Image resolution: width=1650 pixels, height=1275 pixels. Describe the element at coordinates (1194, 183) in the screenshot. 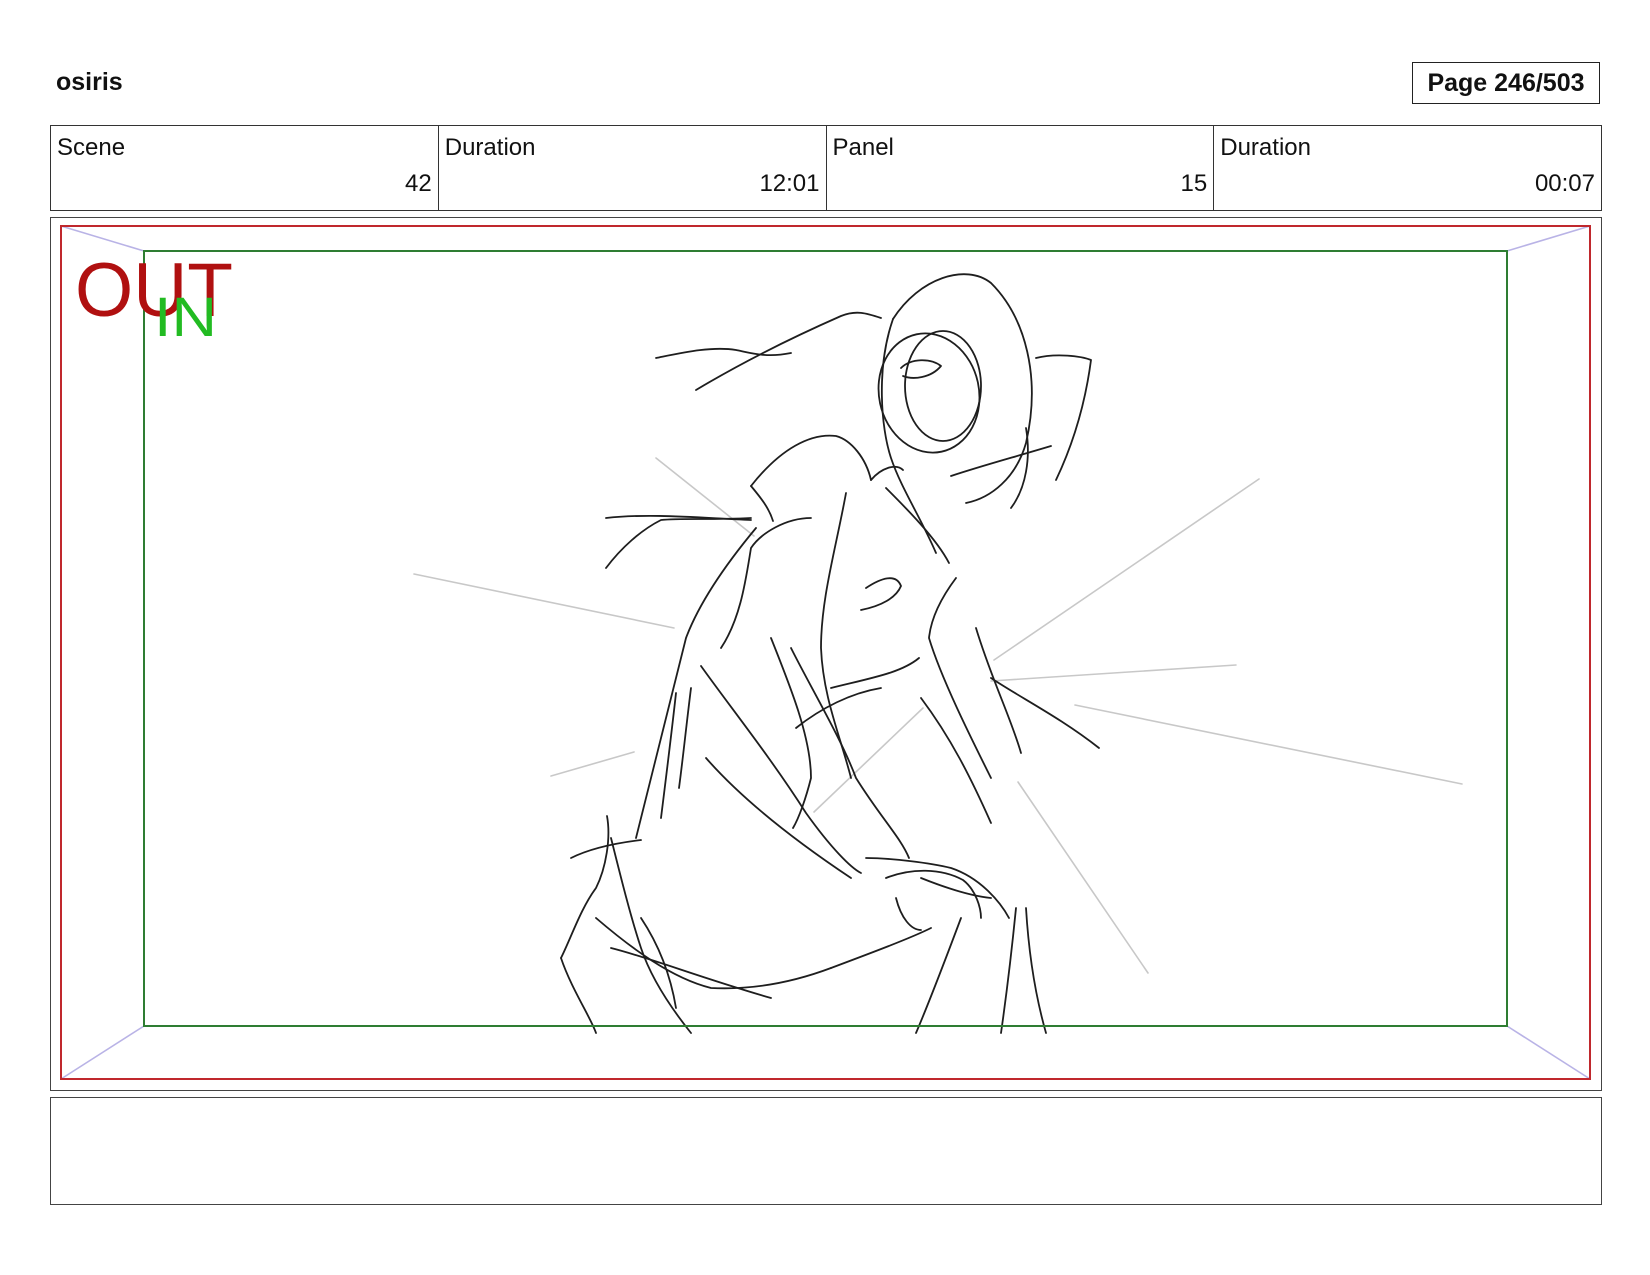

I see `panel-value: 15` at that location.